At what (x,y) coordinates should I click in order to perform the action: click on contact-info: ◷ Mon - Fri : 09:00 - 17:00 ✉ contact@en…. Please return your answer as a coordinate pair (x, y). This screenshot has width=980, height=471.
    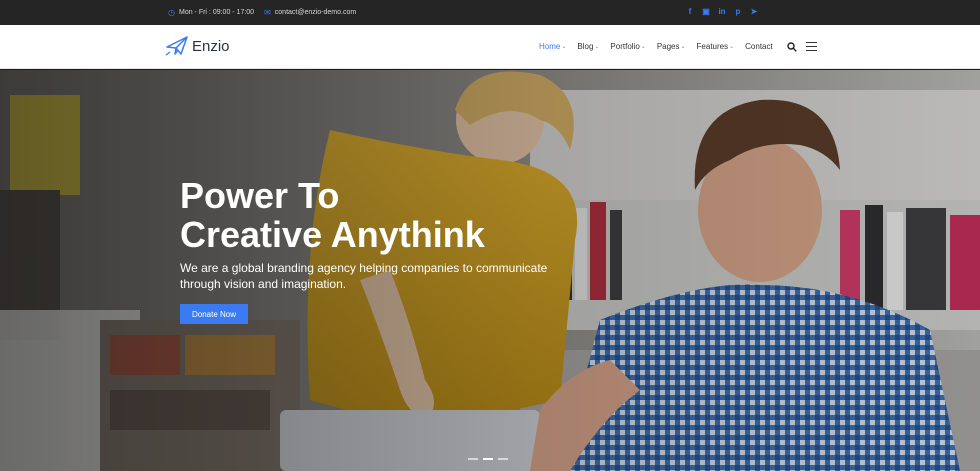
    Looking at the image, I should click on (262, 12).